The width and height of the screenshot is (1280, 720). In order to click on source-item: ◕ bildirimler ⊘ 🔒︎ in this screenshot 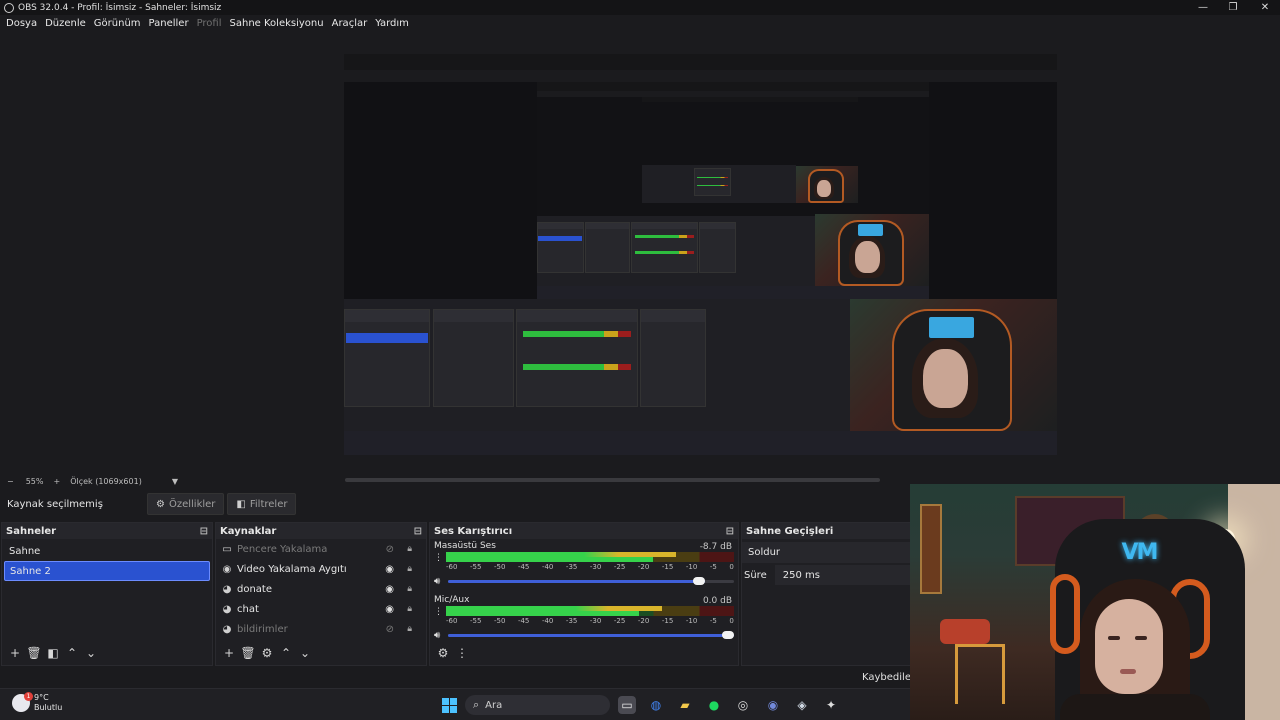, I will do `click(321, 629)`.